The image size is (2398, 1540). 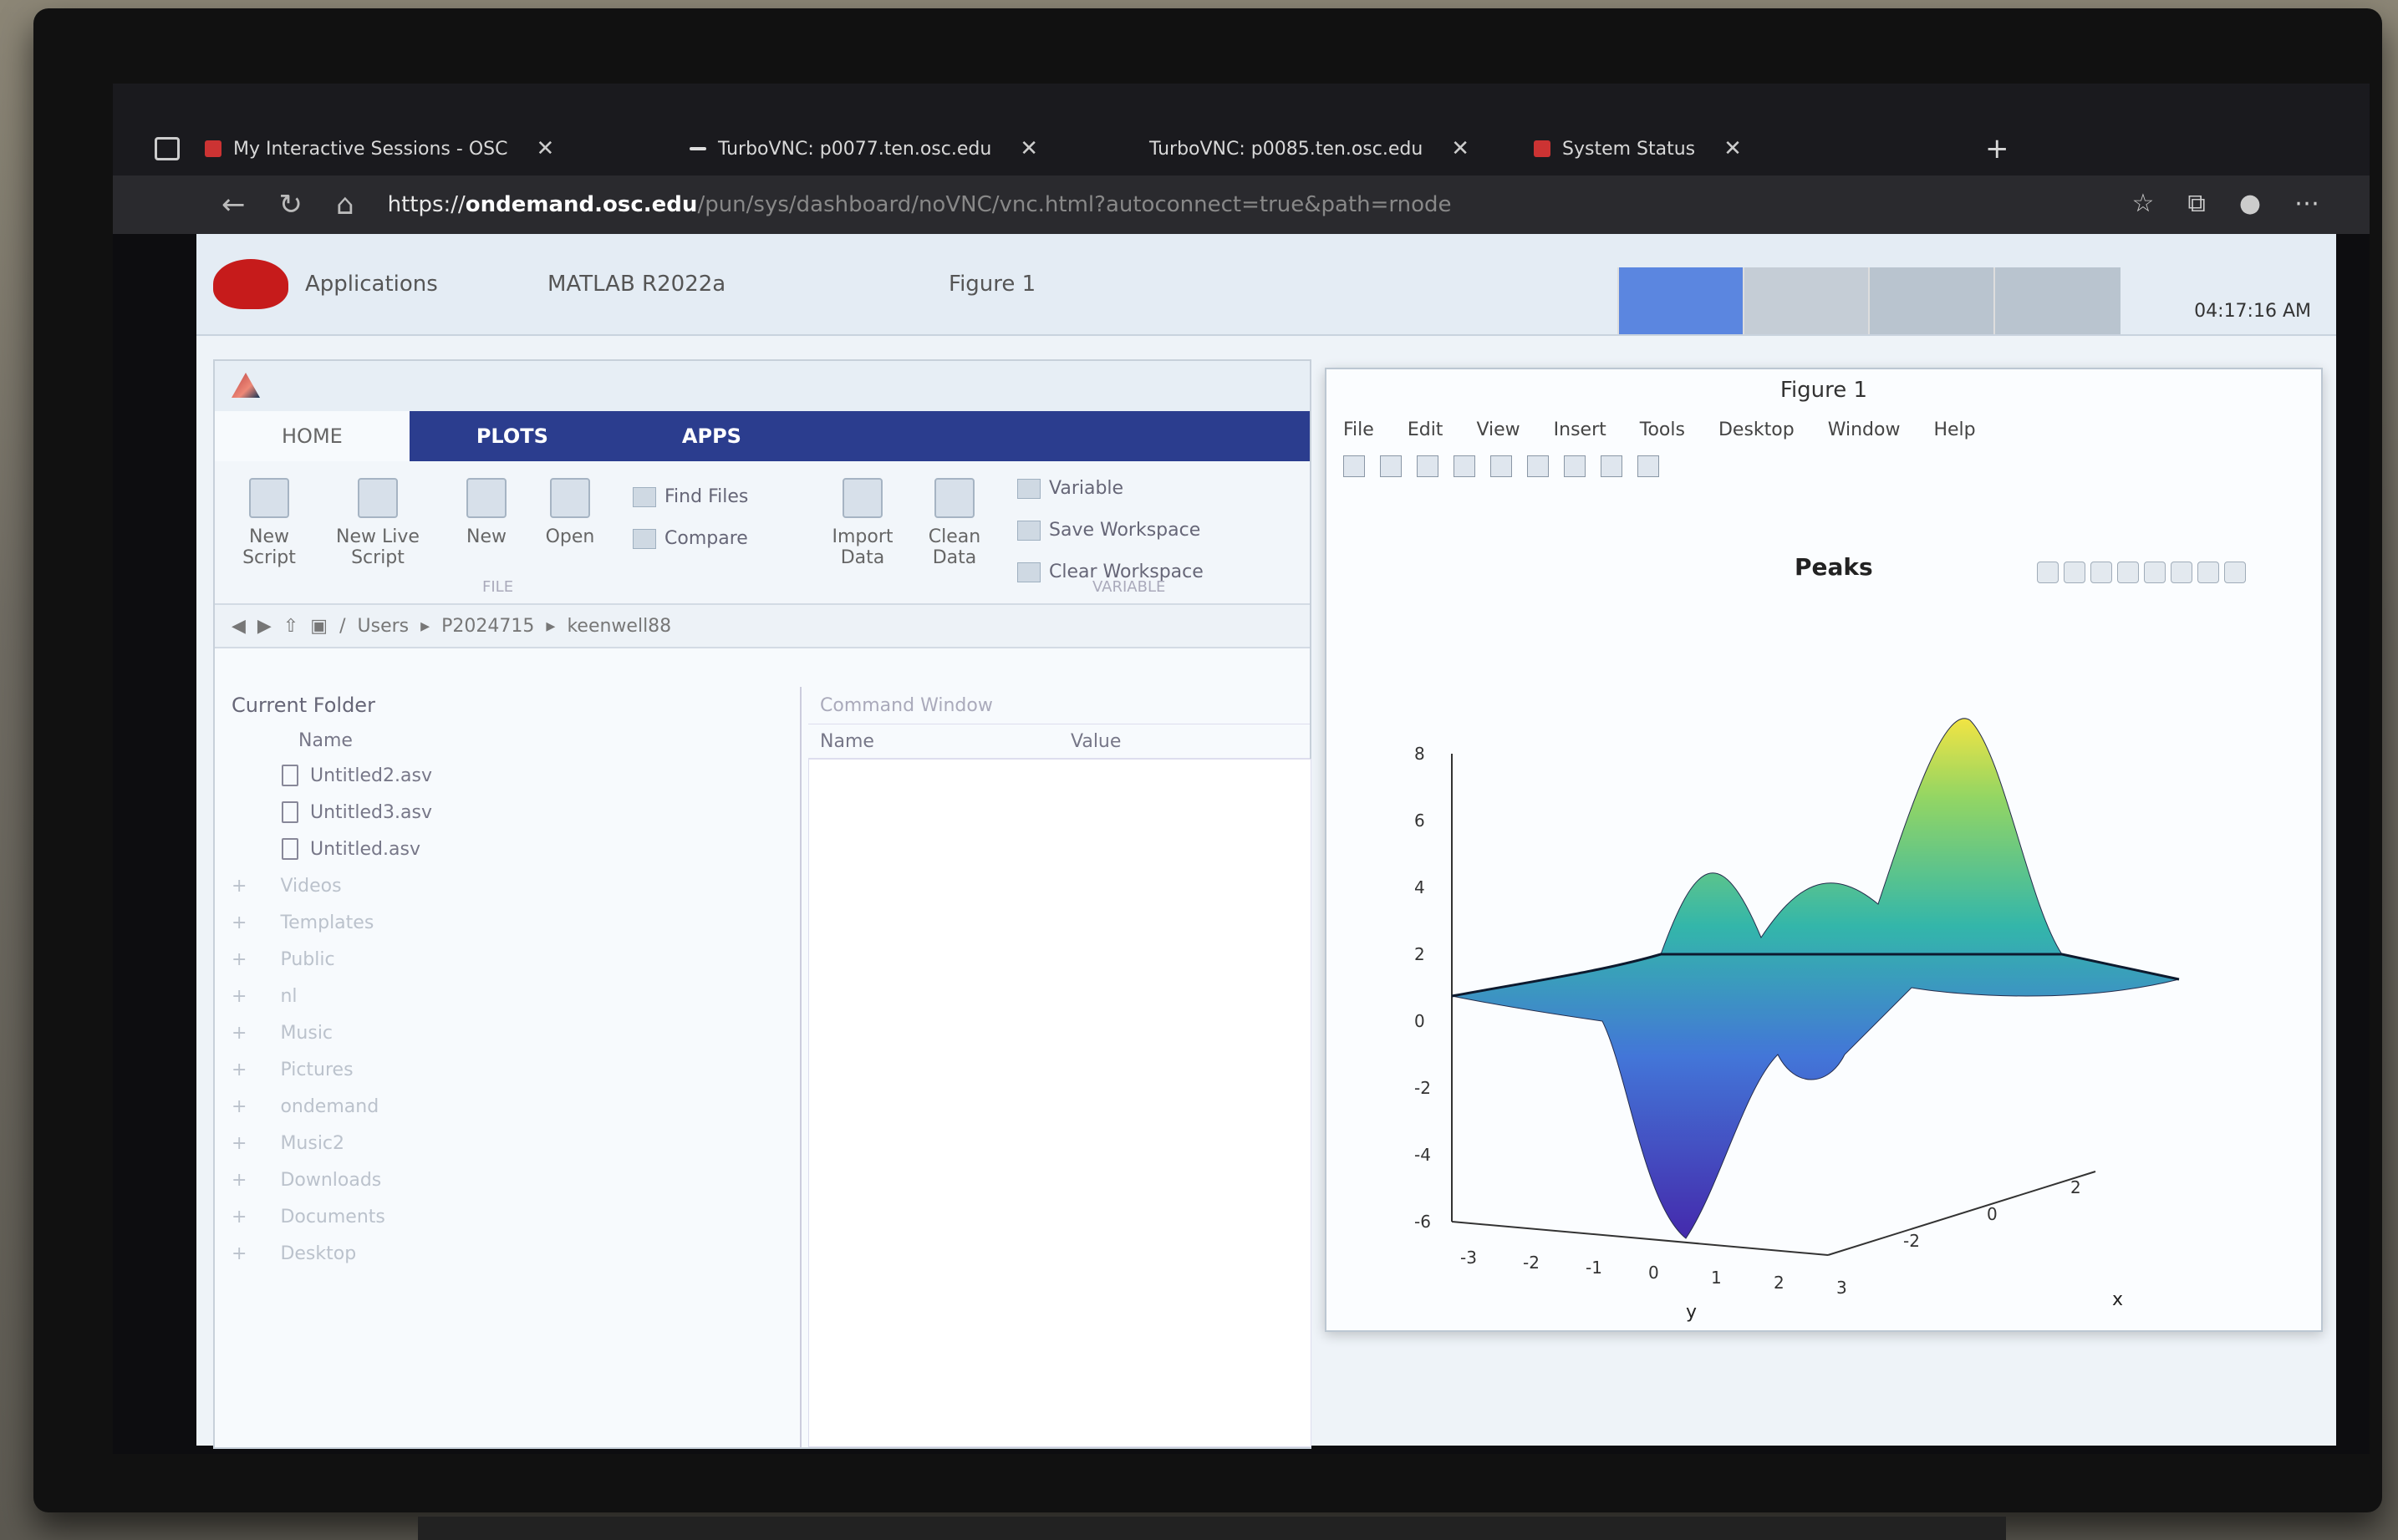 I want to click on back-icon: ←, so click(x=234, y=204).